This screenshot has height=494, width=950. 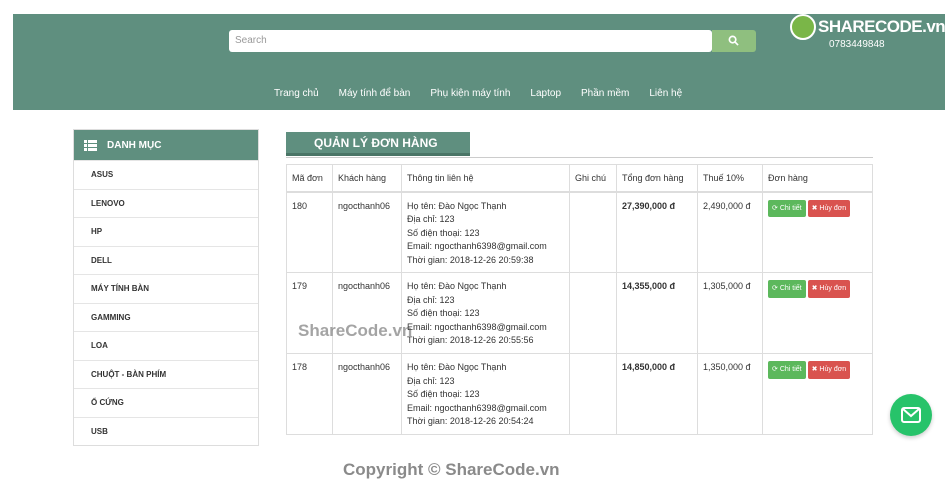 I want to click on order-id: 178, so click(x=309, y=394).